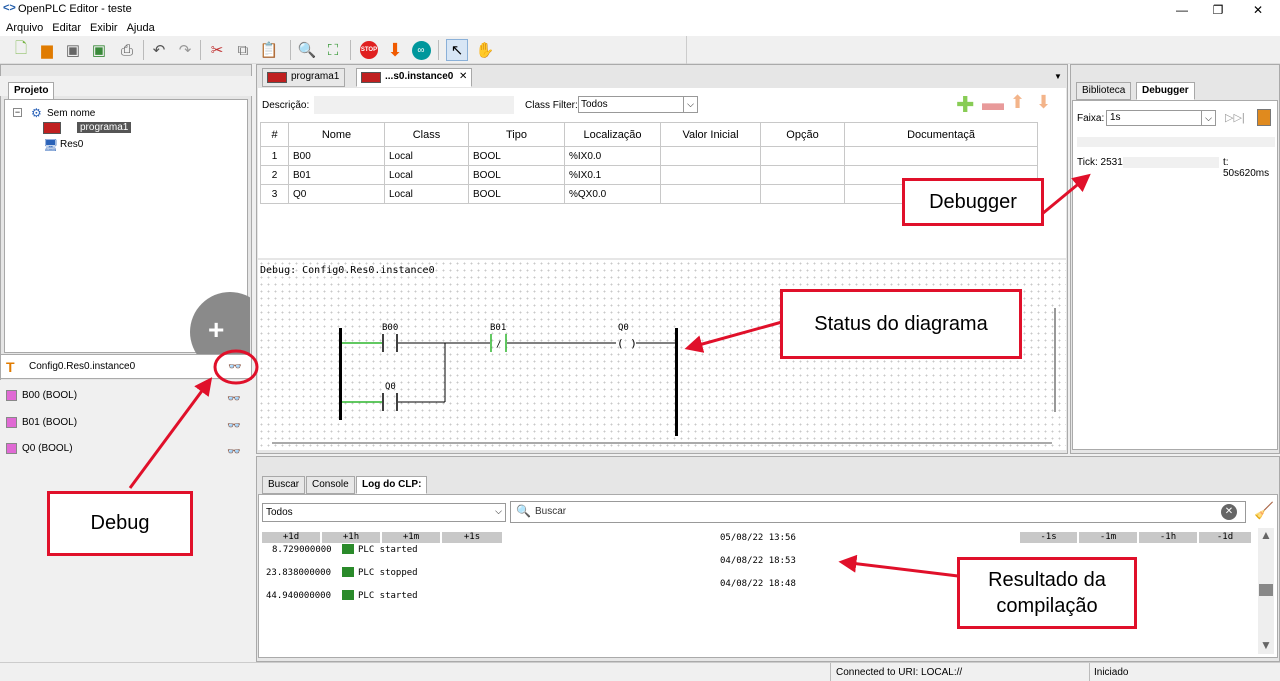 The image size is (1280, 681). I want to click on menu-arquivo: Arquivo, so click(23, 27).